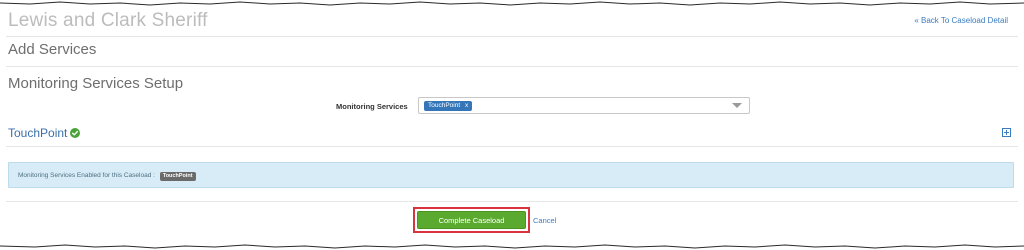  What do you see at coordinates (444, 105) in the screenshot?
I see `tag-label: TouchPoint` at bounding box center [444, 105].